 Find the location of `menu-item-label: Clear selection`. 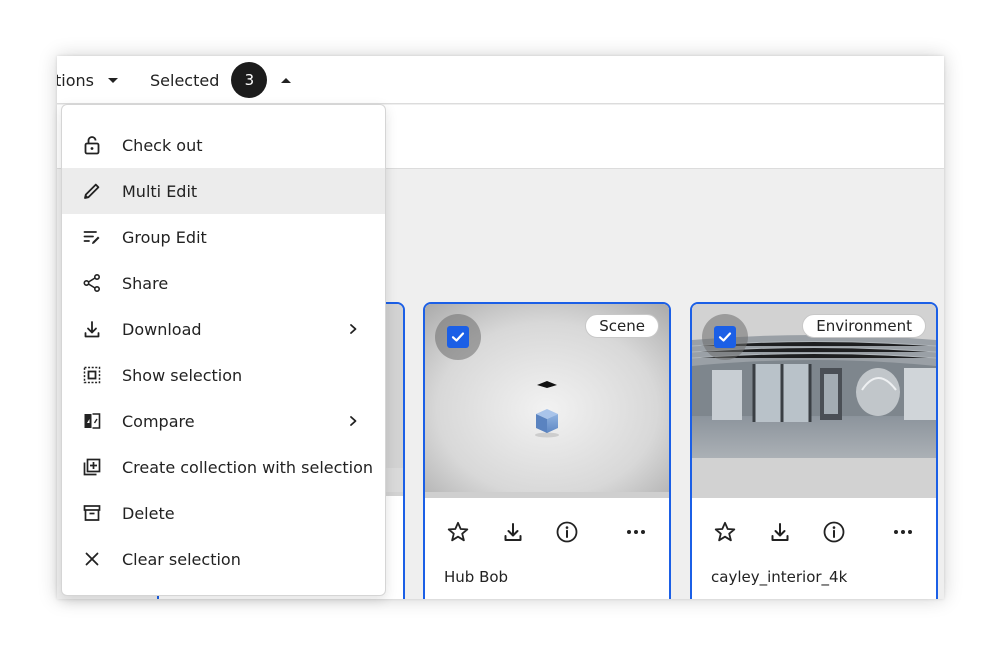

menu-item-label: Clear selection is located at coordinates (181, 559).